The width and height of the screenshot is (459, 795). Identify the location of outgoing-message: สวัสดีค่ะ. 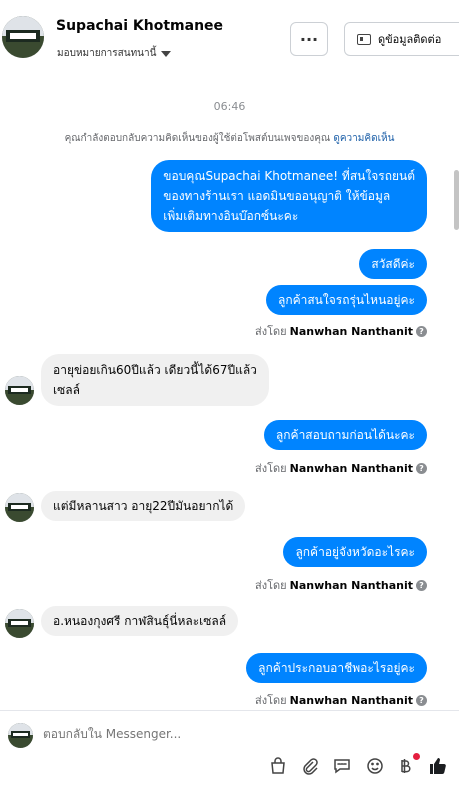
(393, 264).